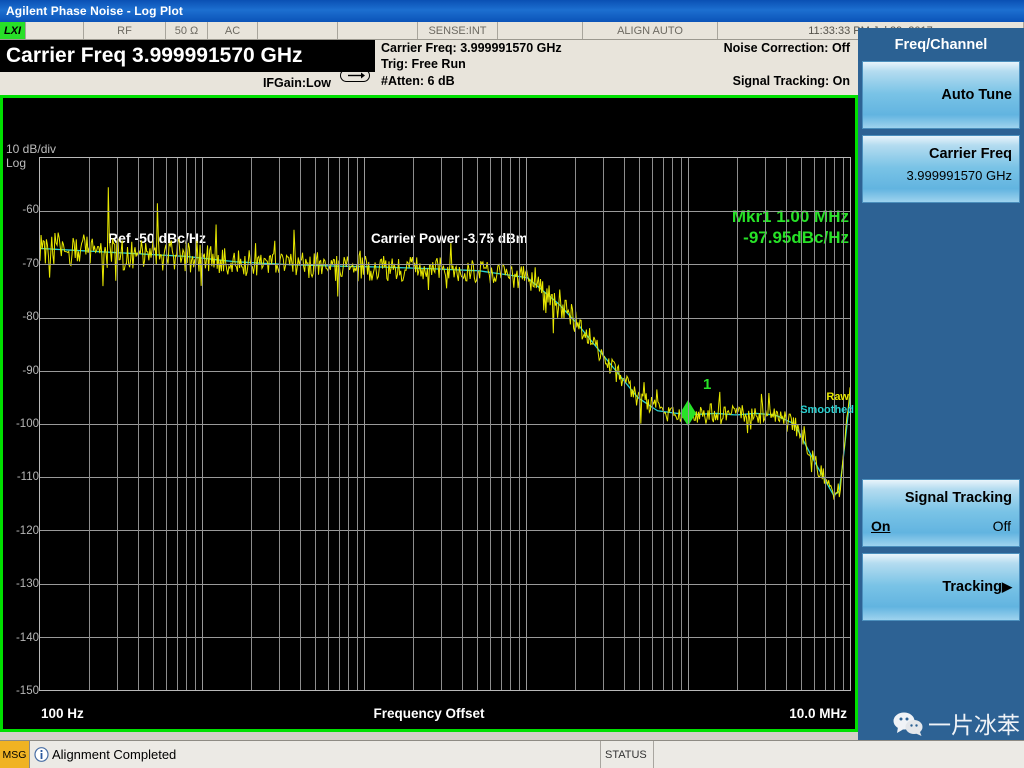  What do you see at coordinates (707, 384) in the screenshot?
I see `marker-number-label: 1` at bounding box center [707, 384].